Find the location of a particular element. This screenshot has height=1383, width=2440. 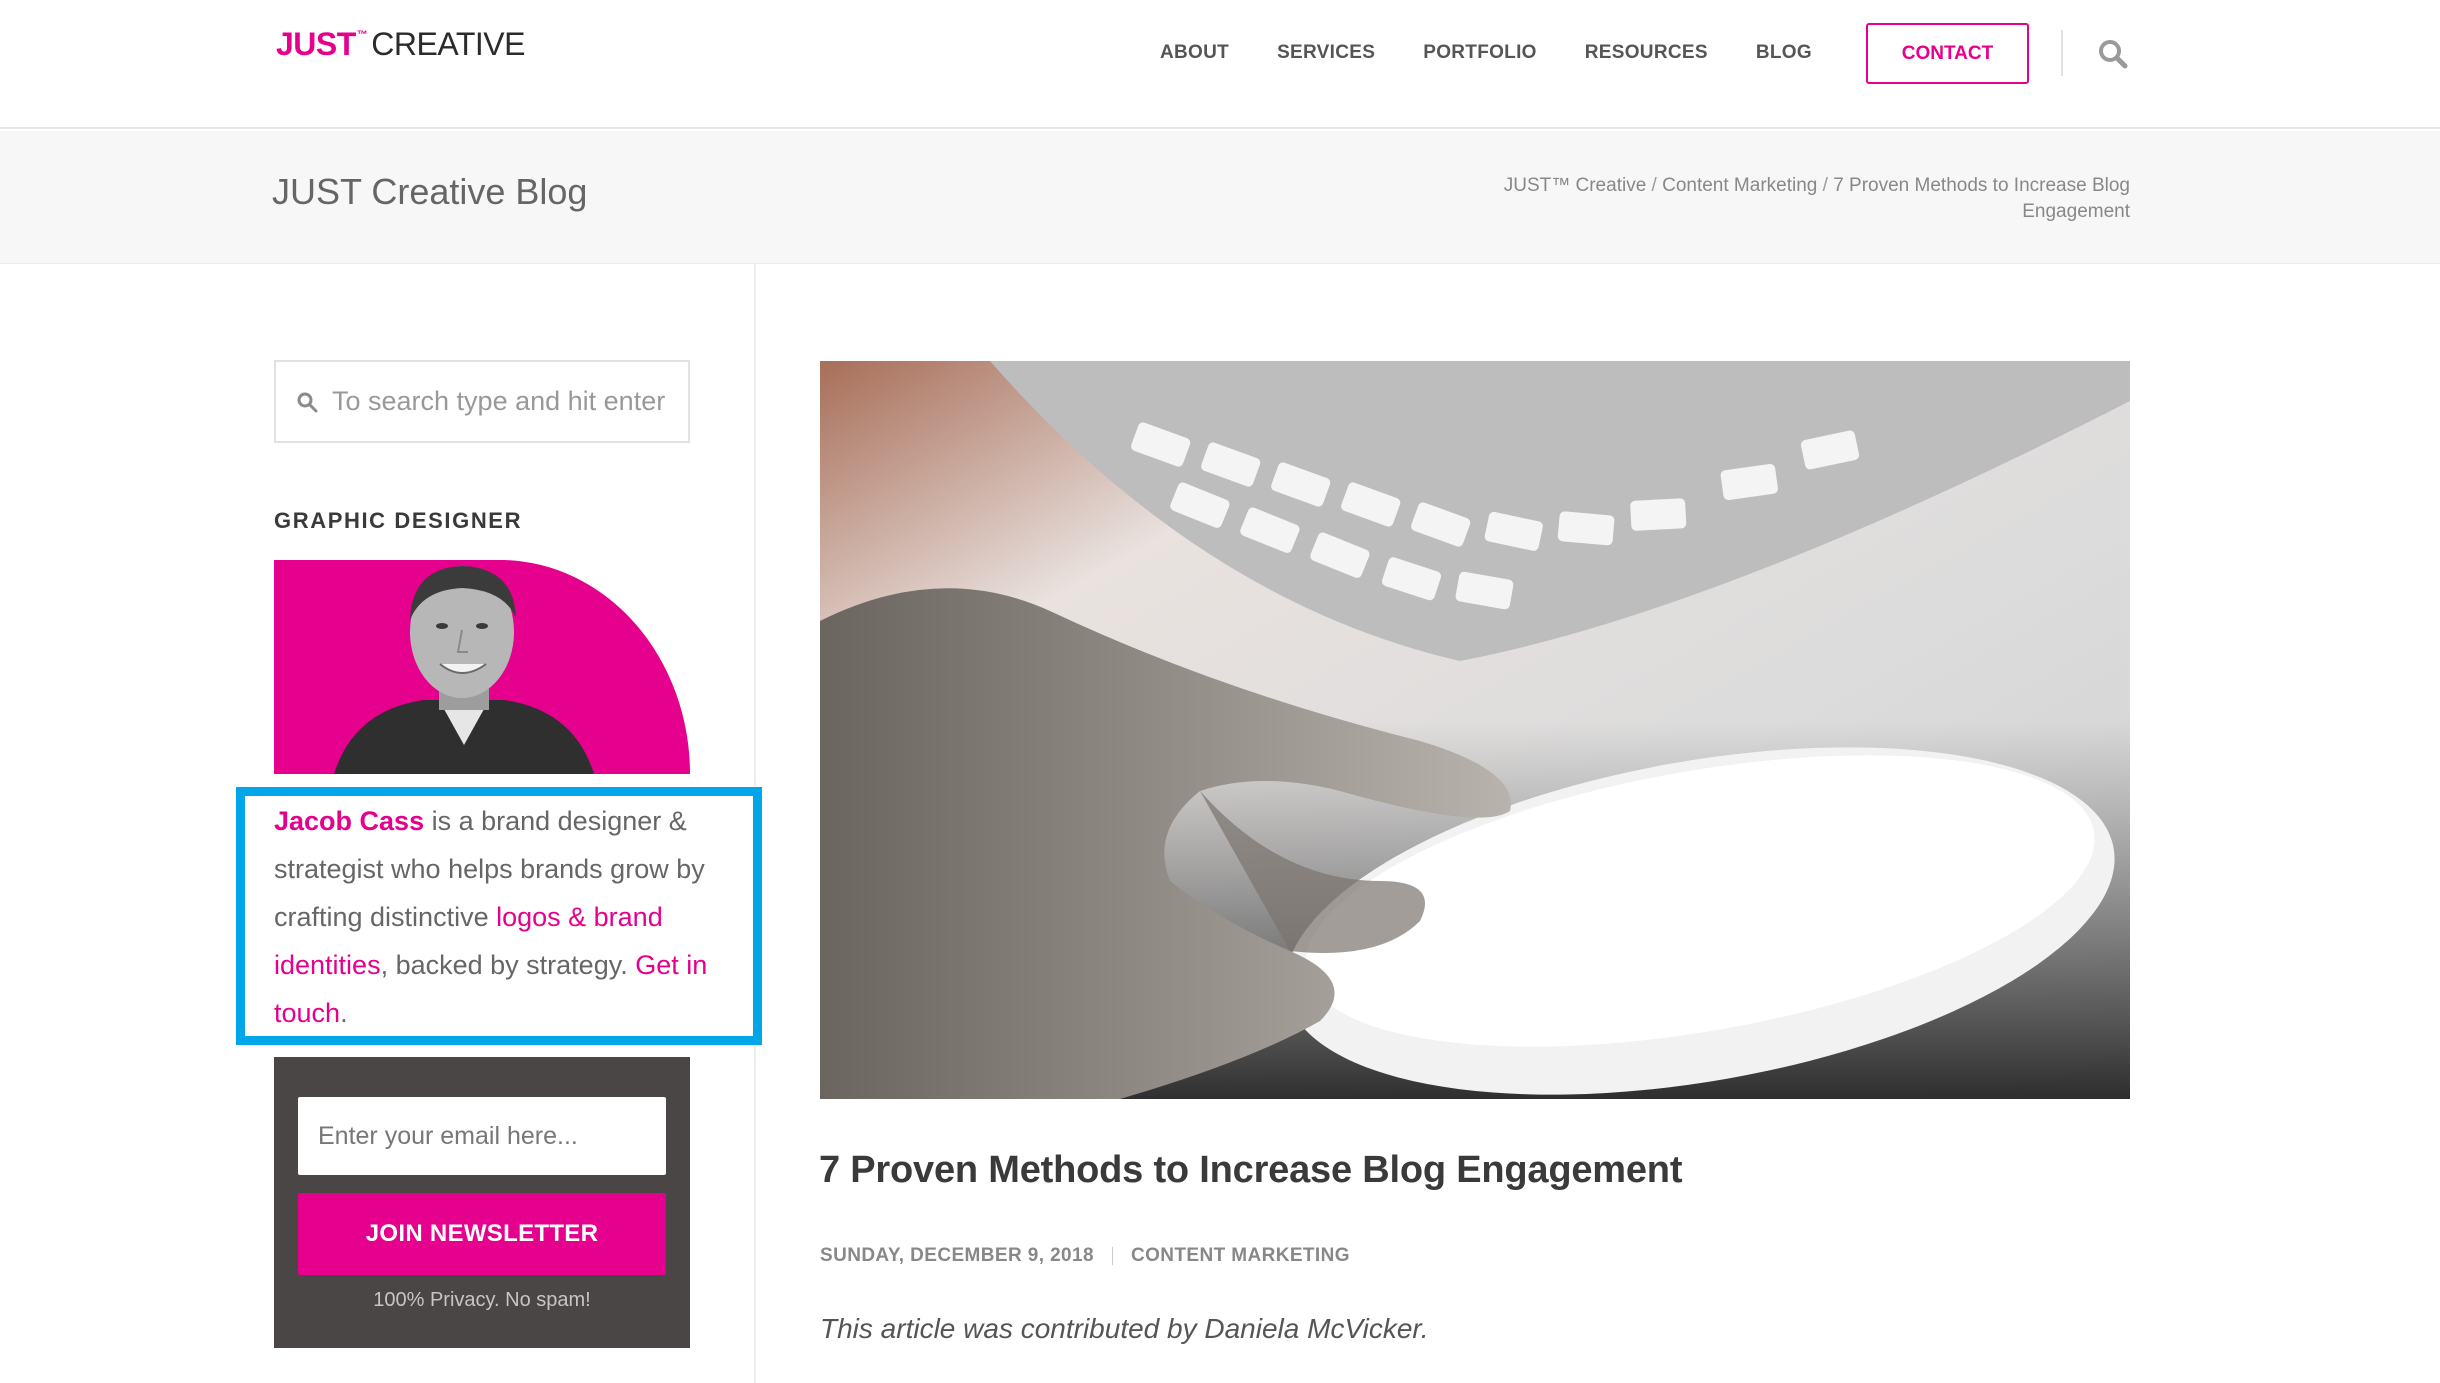

nav-item-blog: BLOG is located at coordinates (1784, 53).